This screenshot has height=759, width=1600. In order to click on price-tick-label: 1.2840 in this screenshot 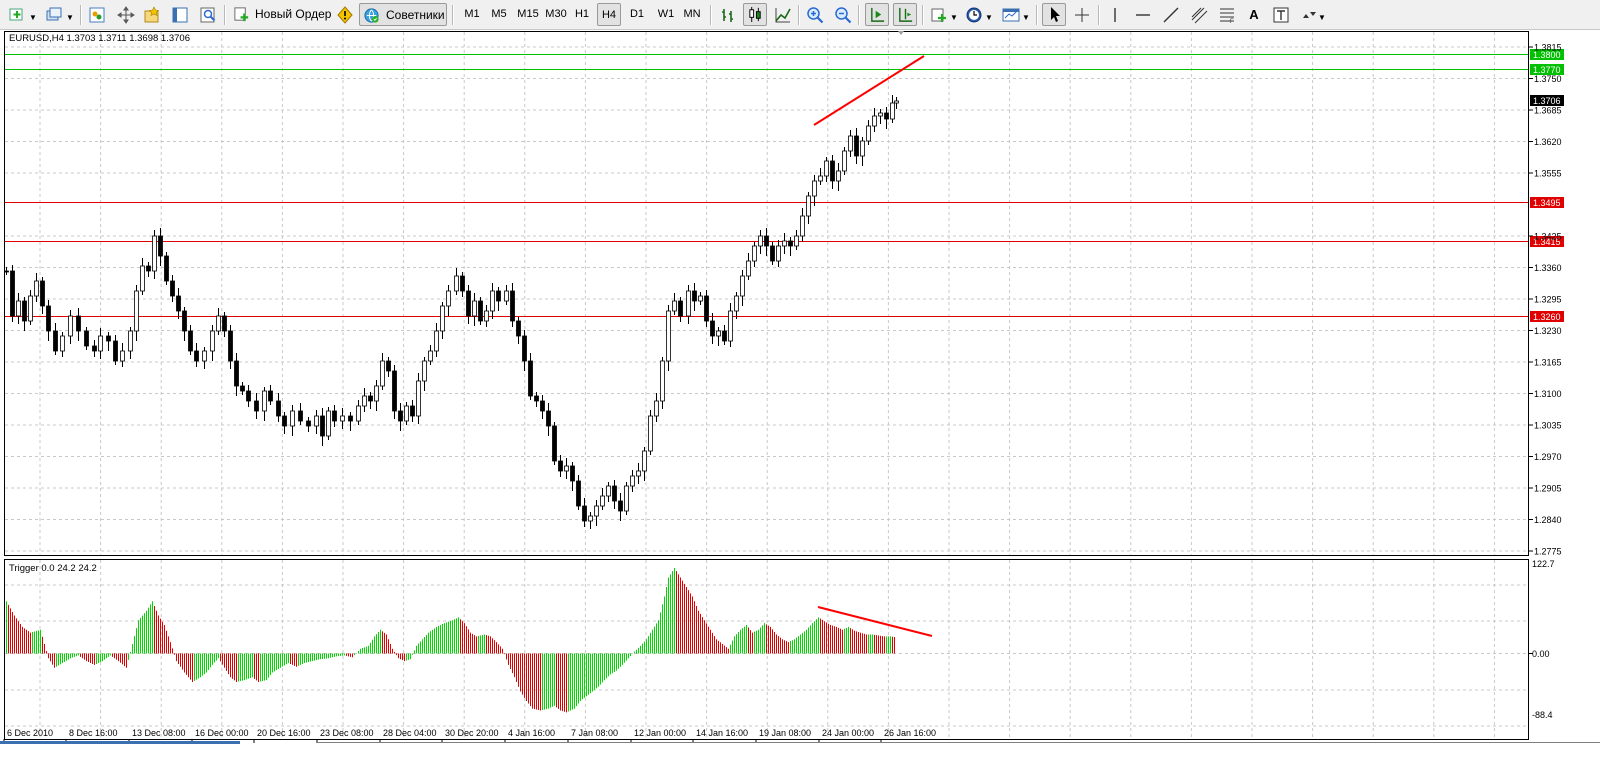, I will do `click(1548, 520)`.